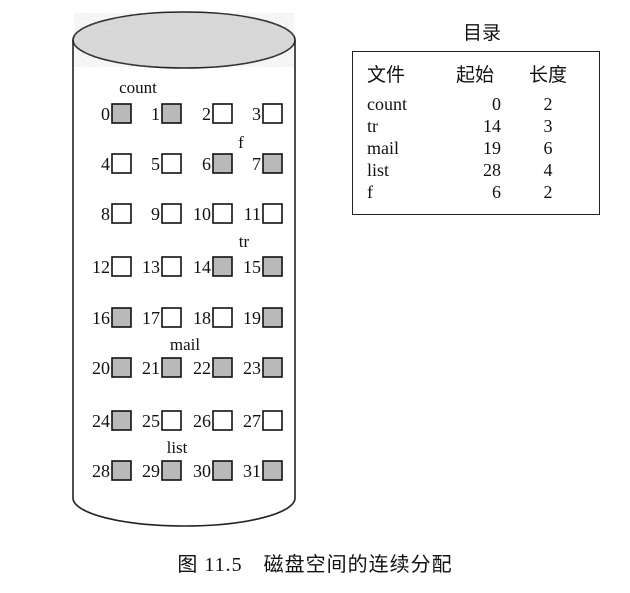  Describe the element at coordinates (478, 192) in the screenshot. I see `directory-row: f 6 2` at that location.